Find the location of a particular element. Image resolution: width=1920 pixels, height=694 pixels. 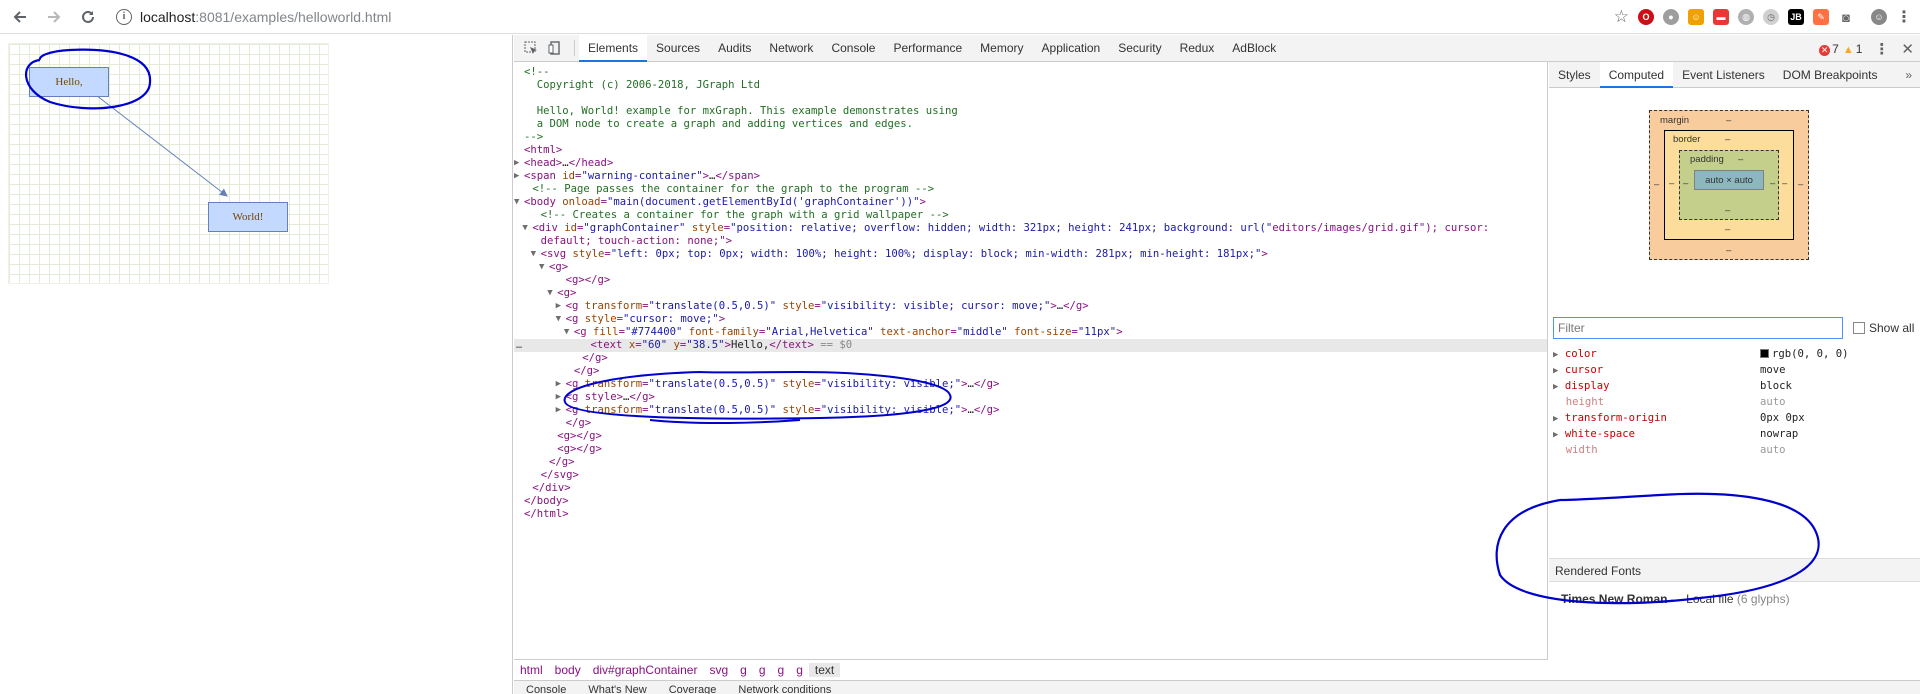

tab-sources: Sources is located at coordinates (678, 48).